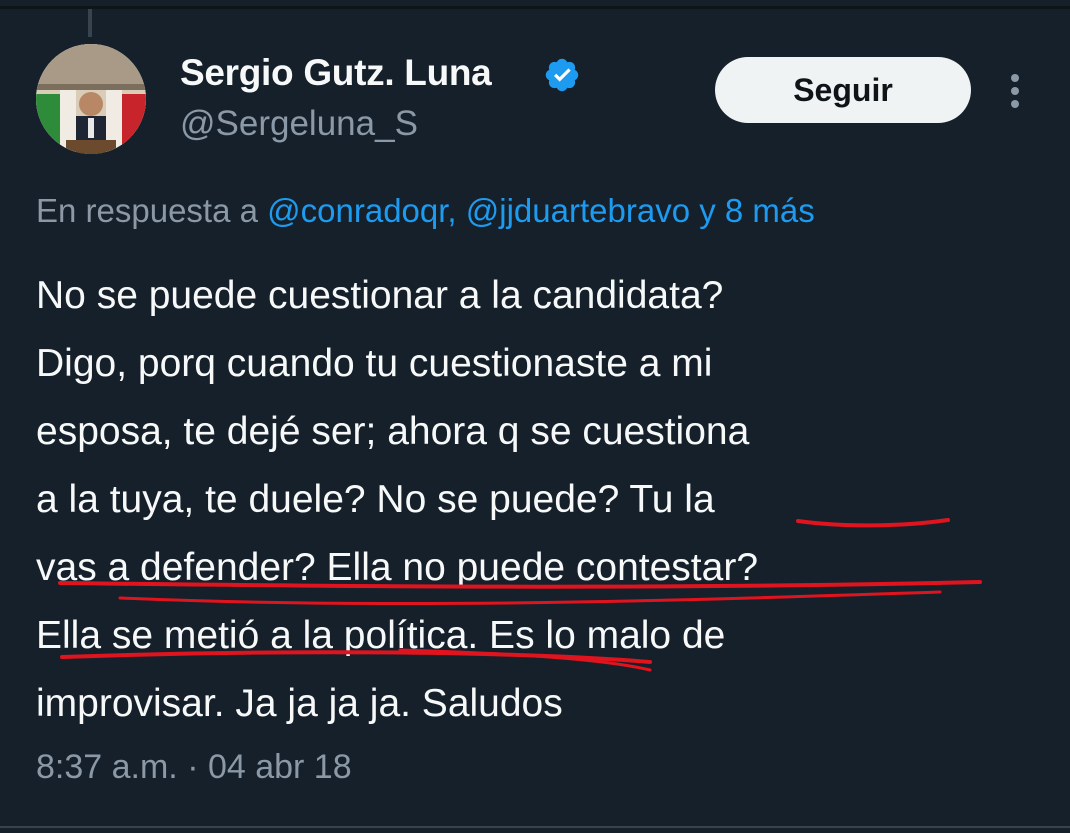 The width and height of the screenshot is (1070, 833). I want to click on avatar, so click(91, 99).